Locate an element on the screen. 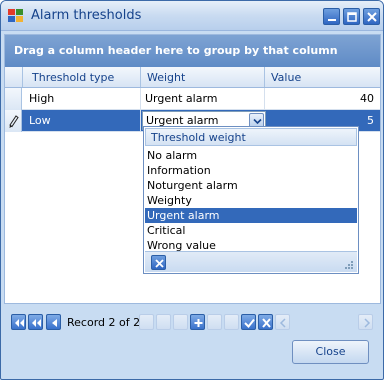  dropdown-option-information: Information is located at coordinates (251, 170).